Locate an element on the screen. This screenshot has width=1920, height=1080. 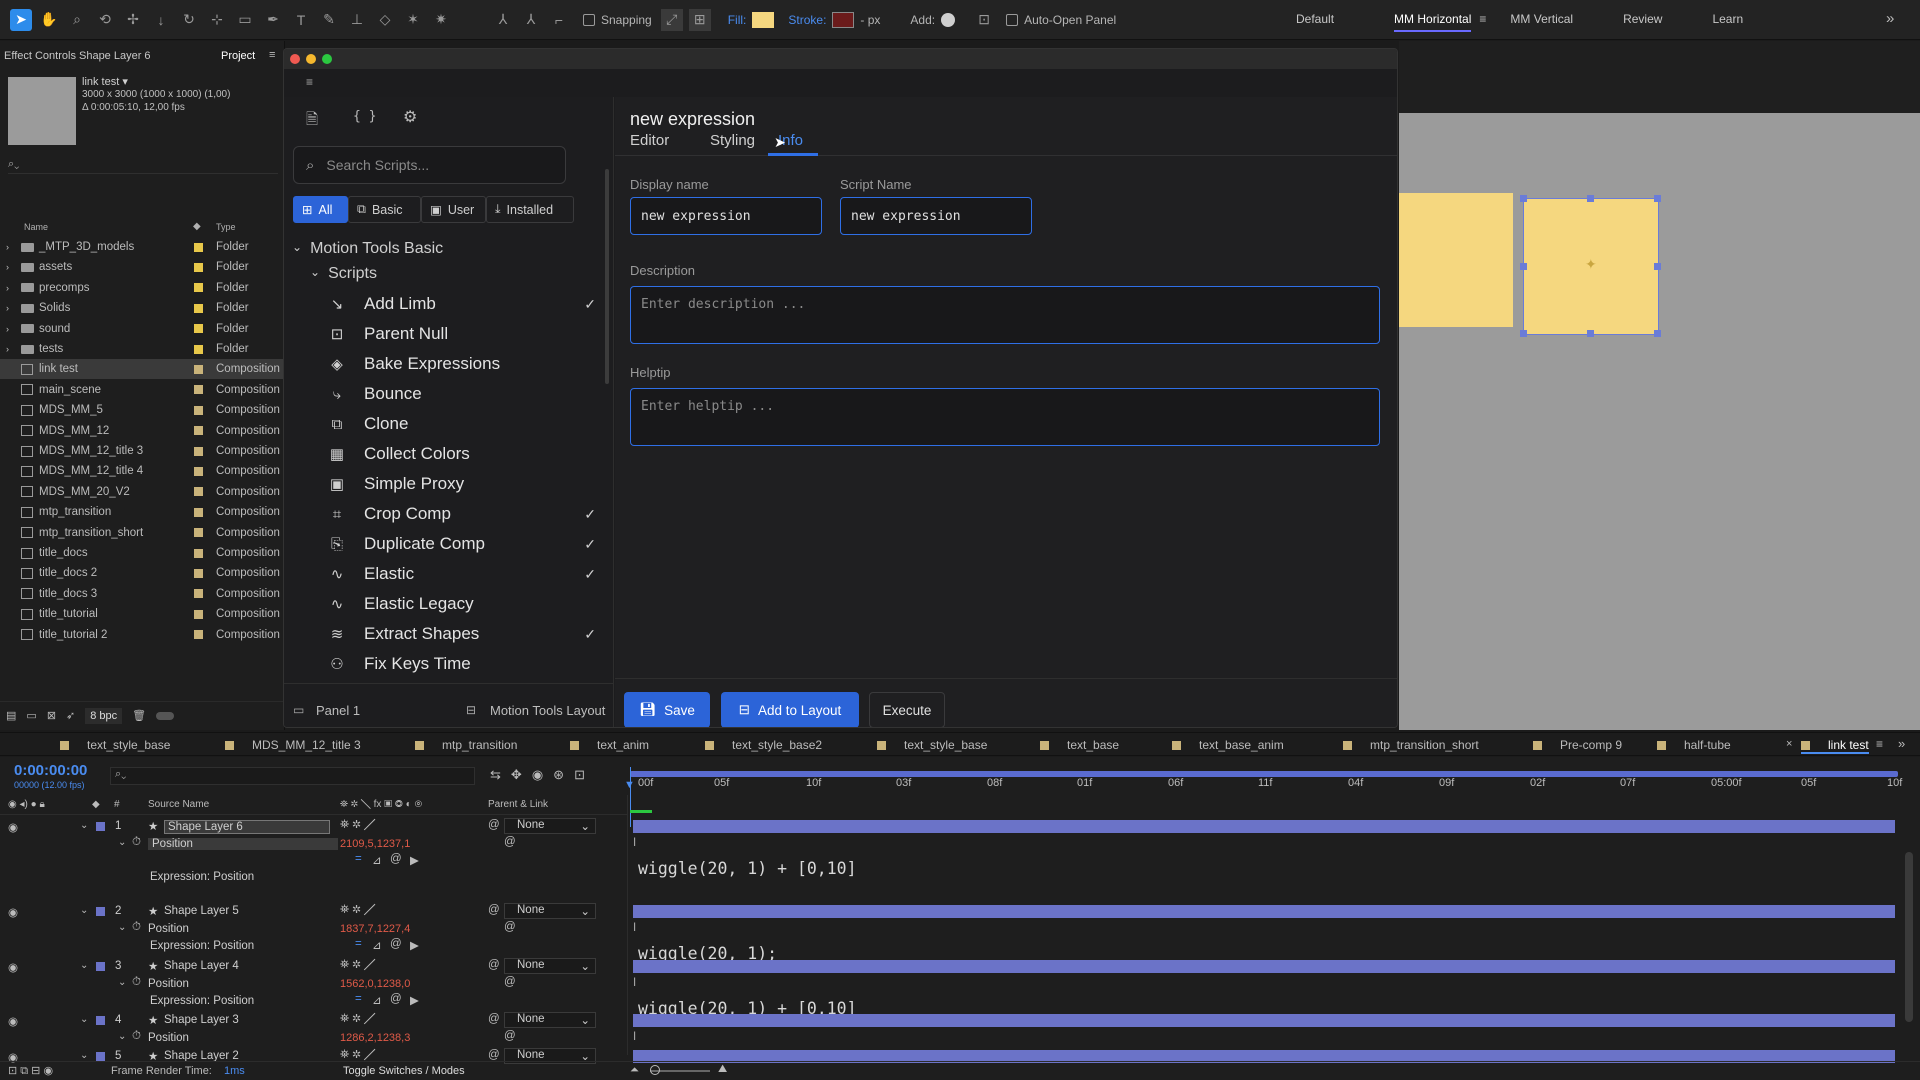
layer-row: ◉ ⌄ 3 ★ Shape Layer 4 ⛯ ✲ ╱ @ None ⌄ is located at coordinates (313, 967).